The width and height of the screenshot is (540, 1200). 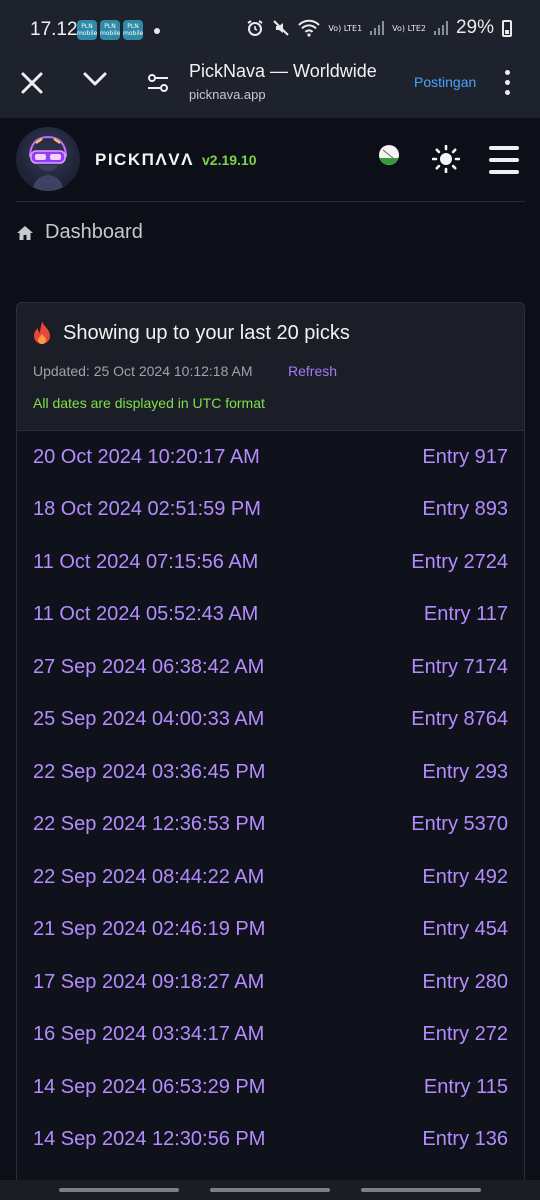 What do you see at coordinates (312, 371) in the screenshot?
I see `refresh-link: Refresh` at bounding box center [312, 371].